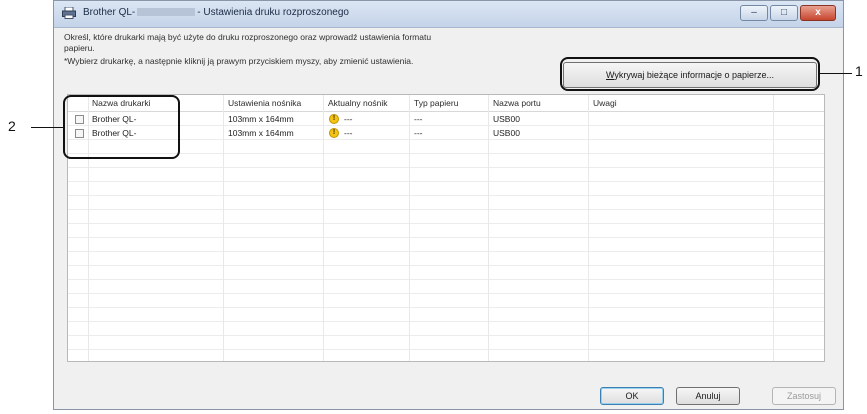  What do you see at coordinates (358, 103) in the screenshot?
I see `column-header-current-media: Aktualny nośnik` at bounding box center [358, 103].